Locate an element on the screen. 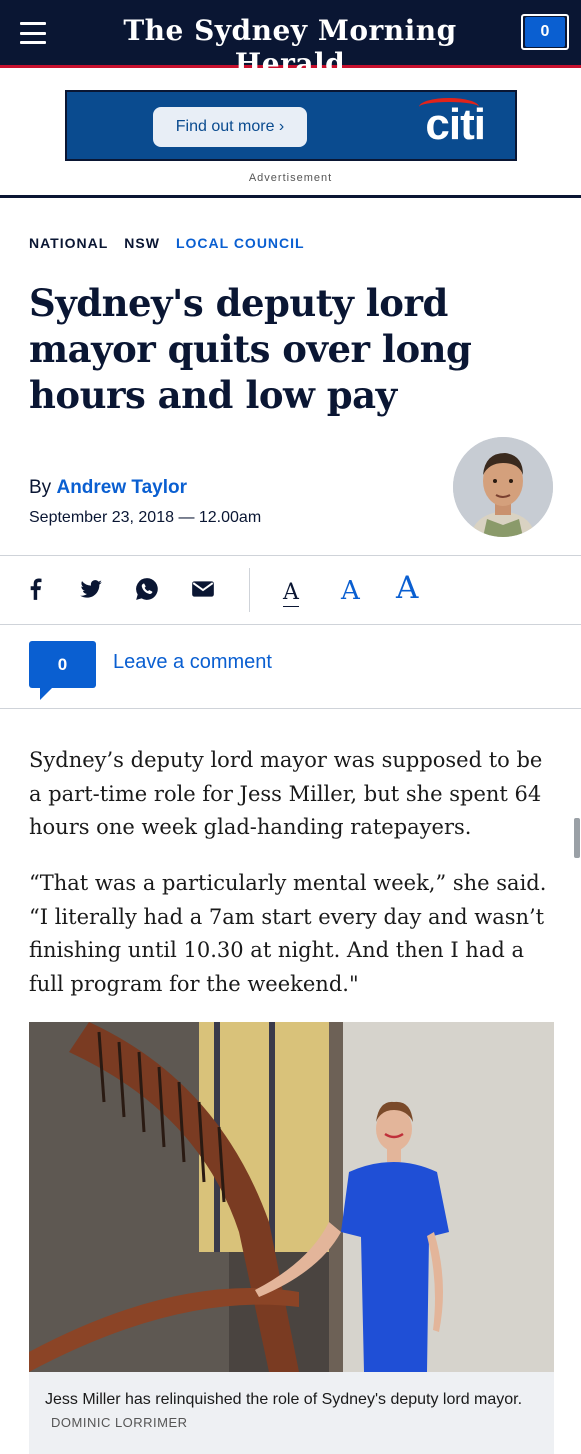 This screenshot has width=581, height=1454. comment-count-button: 0 is located at coordinates (62, 664).